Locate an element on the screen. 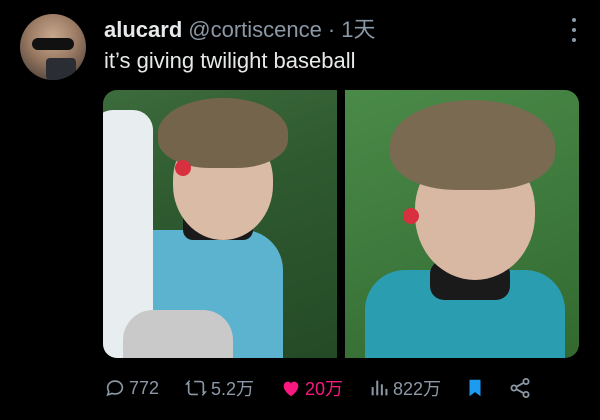 The height and width of the screenshot is (420, 600). avatar is located at coordinates (53, 47).